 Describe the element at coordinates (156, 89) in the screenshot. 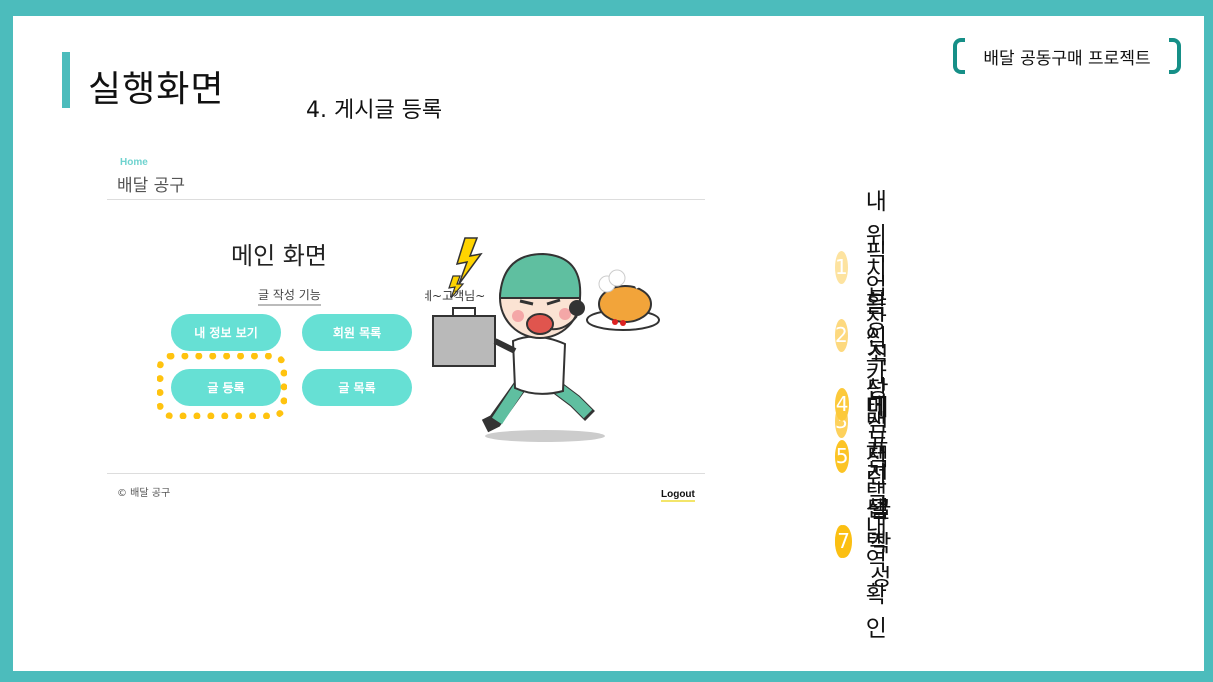

I see `slide-title: 실행화면` at that location.